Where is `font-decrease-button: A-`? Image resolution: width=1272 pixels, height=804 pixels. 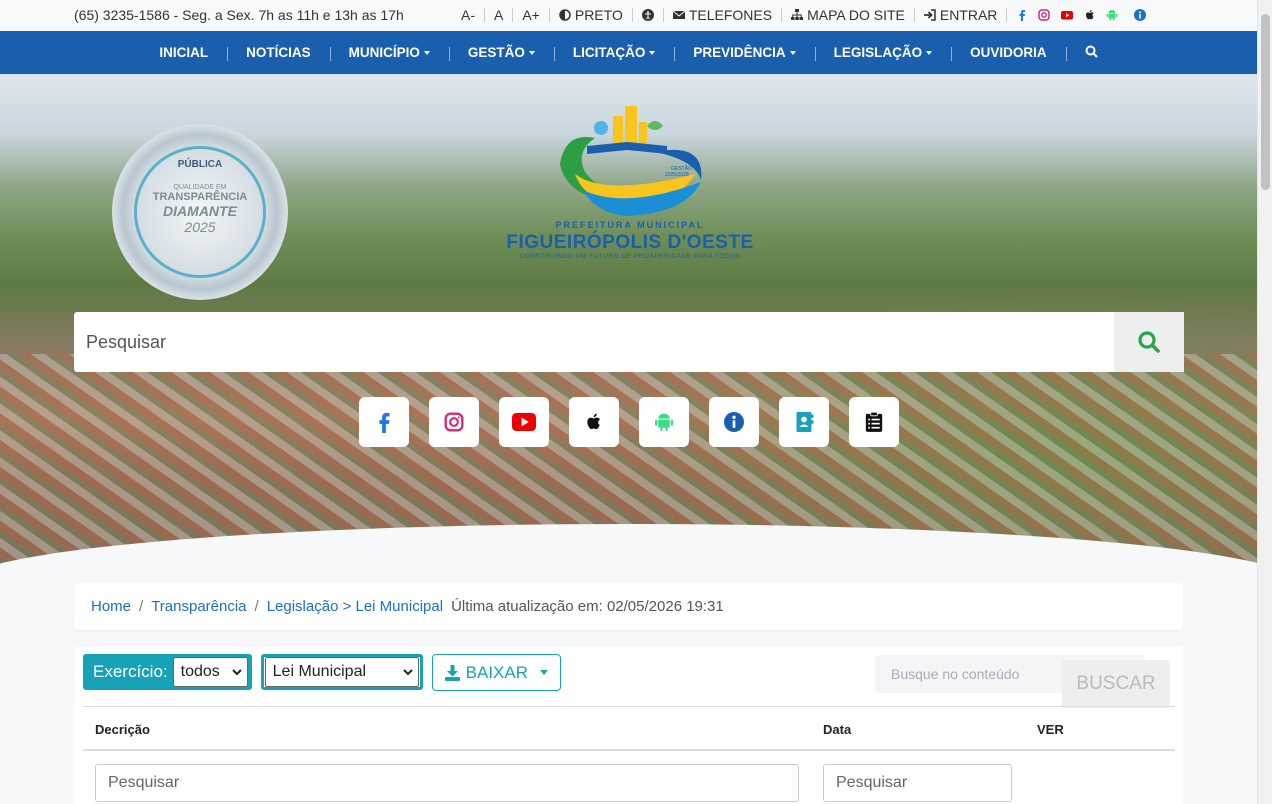 font-decrease-button: A- is located at coordinates (468, 15).